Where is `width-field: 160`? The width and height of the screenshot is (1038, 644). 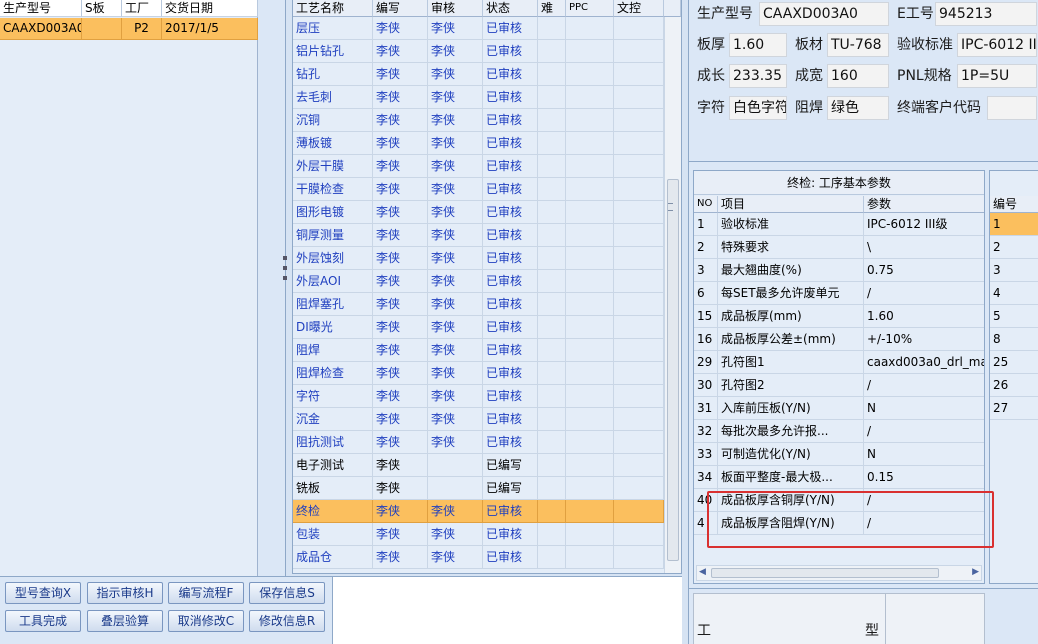 width-field: 160 is located at coordinates (858, 76).